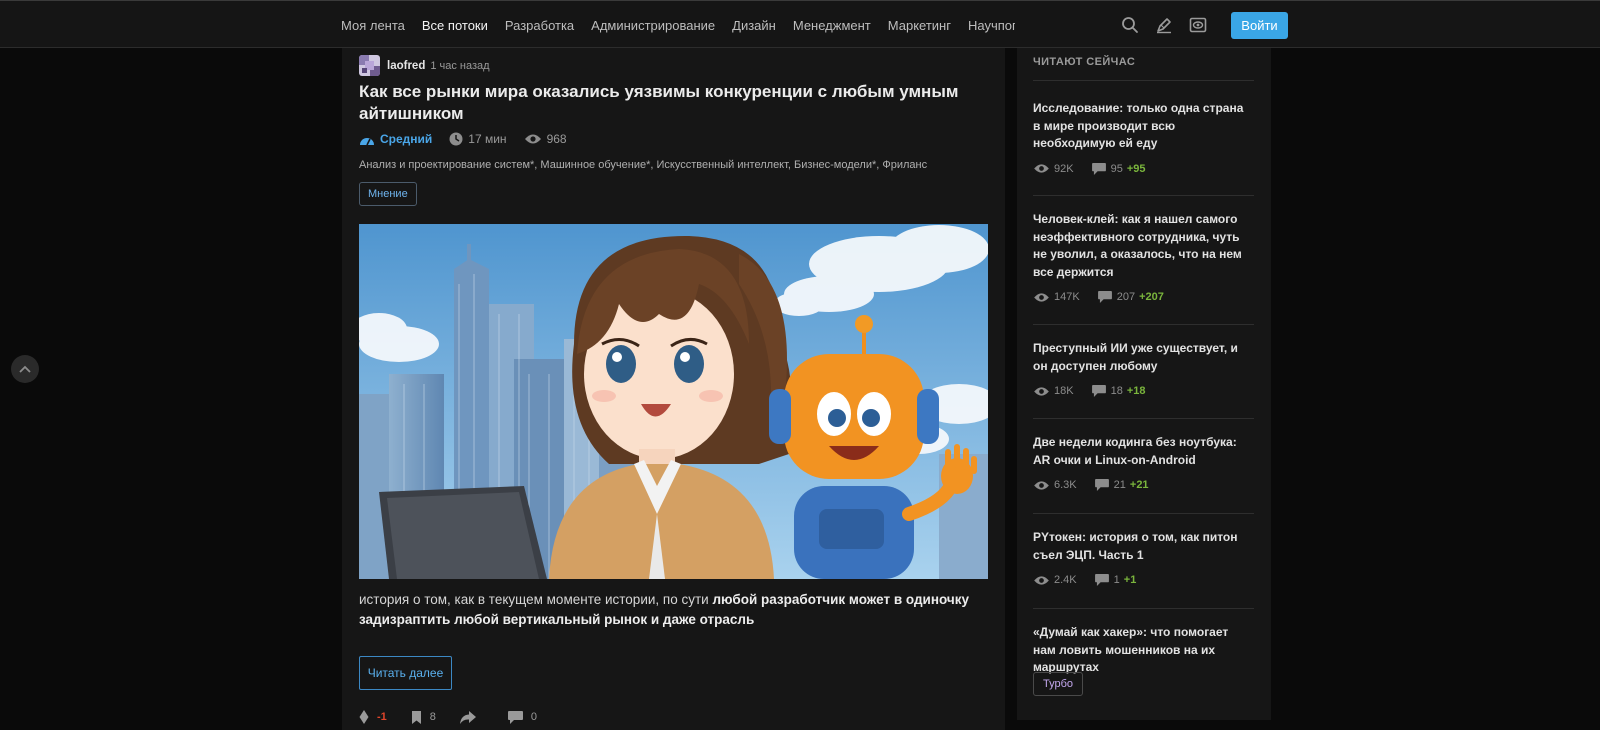 The image size is (1600, 730). What do you see at coordinates (1067, 297) in the screenshot?
I see `views-label: 147K` at bounding box center [1067, 297].